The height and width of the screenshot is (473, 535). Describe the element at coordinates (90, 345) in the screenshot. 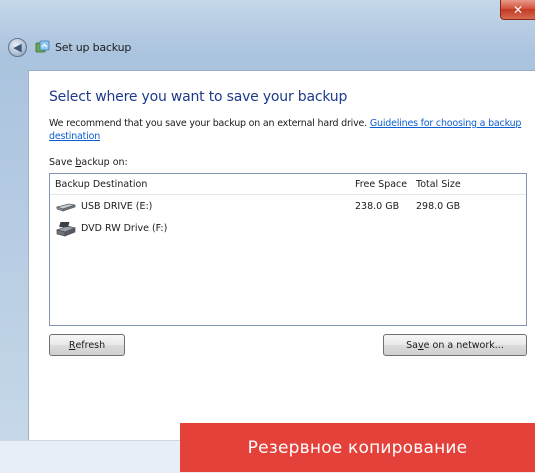

I see `refresh-label: efresh` at that location.